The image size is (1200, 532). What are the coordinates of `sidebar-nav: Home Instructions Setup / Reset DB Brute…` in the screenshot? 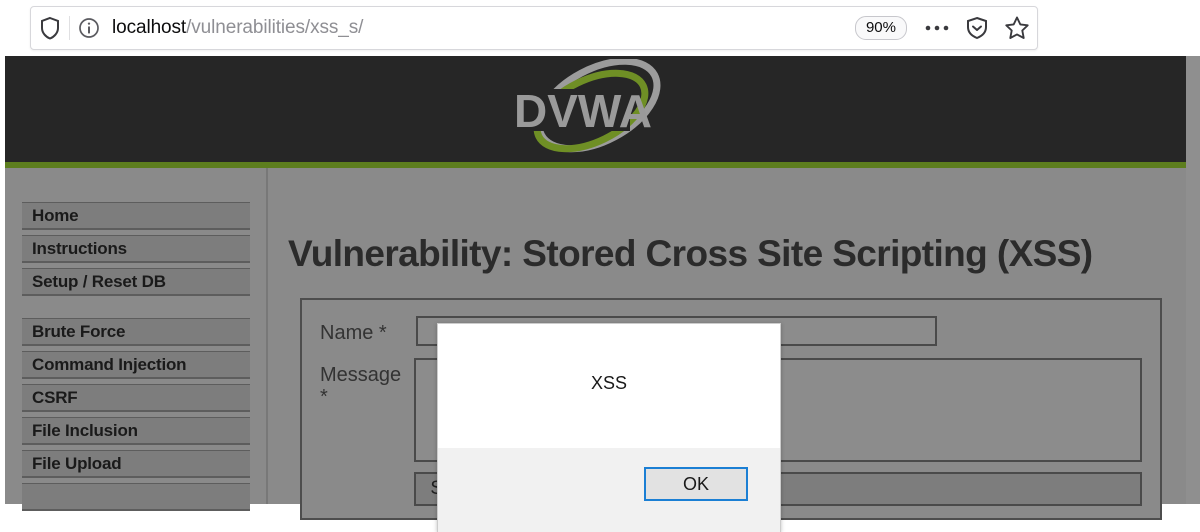 It's located at (136, 359).